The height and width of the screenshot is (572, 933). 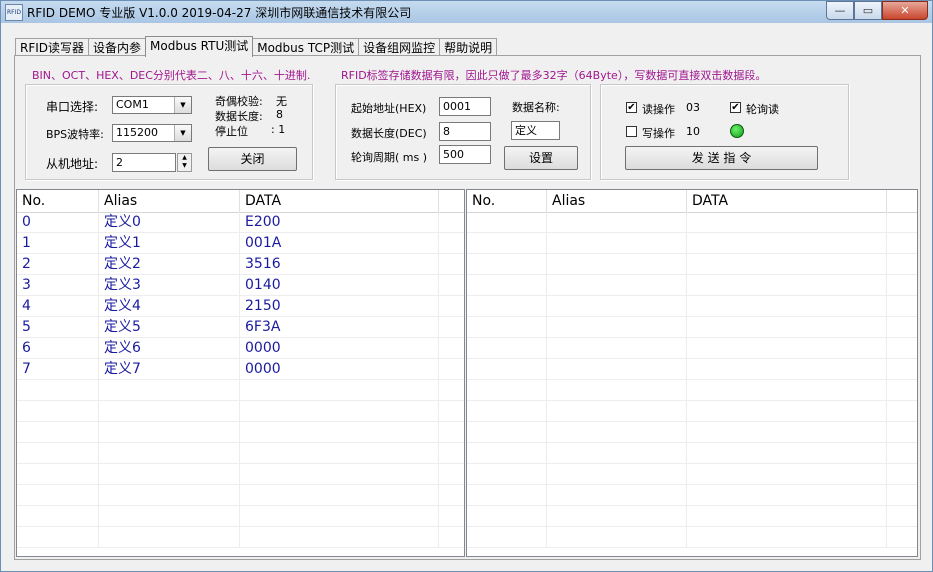 I want to click on table-row: 5 定义5 6F3A, so click(x=240, y=327).